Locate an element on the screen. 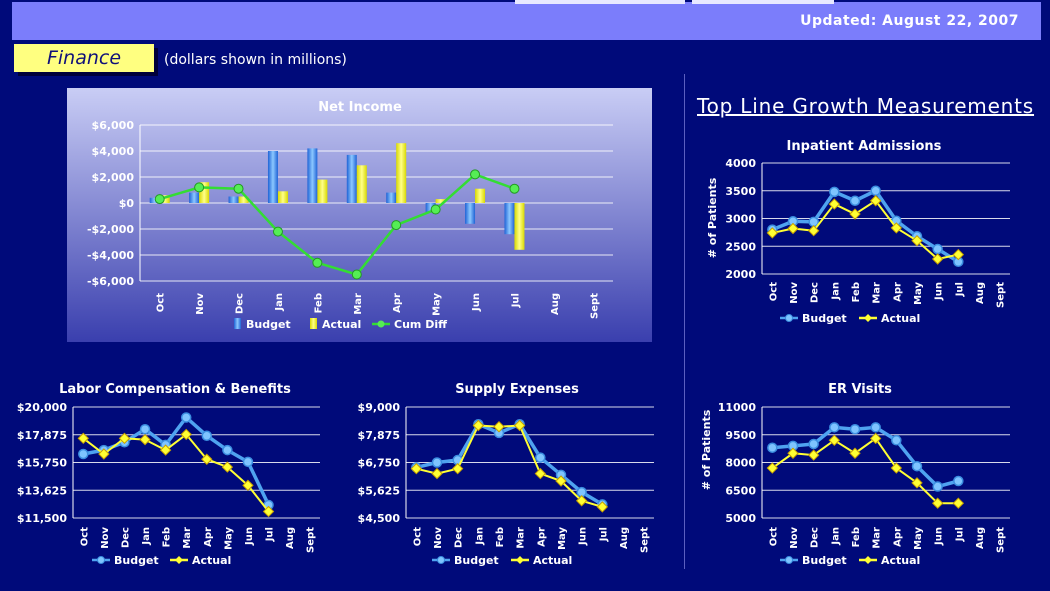 Image resolution: width=1050 pixels, height=591 pixels. y-tick-label: $4,000 is located at coordinates (113, 151).